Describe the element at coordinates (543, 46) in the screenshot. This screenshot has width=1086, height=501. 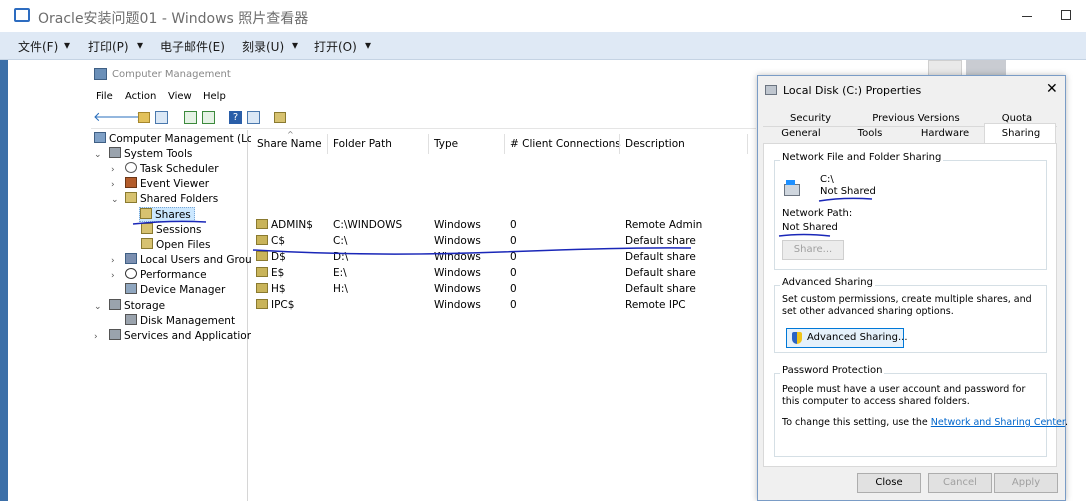
I see `photo-viewer-menu-bar: 文件(F) ▾ 打印(P) ▾ 电子邮件(E) 刻录(U) ▾ 打开(O) ▾` at that location.